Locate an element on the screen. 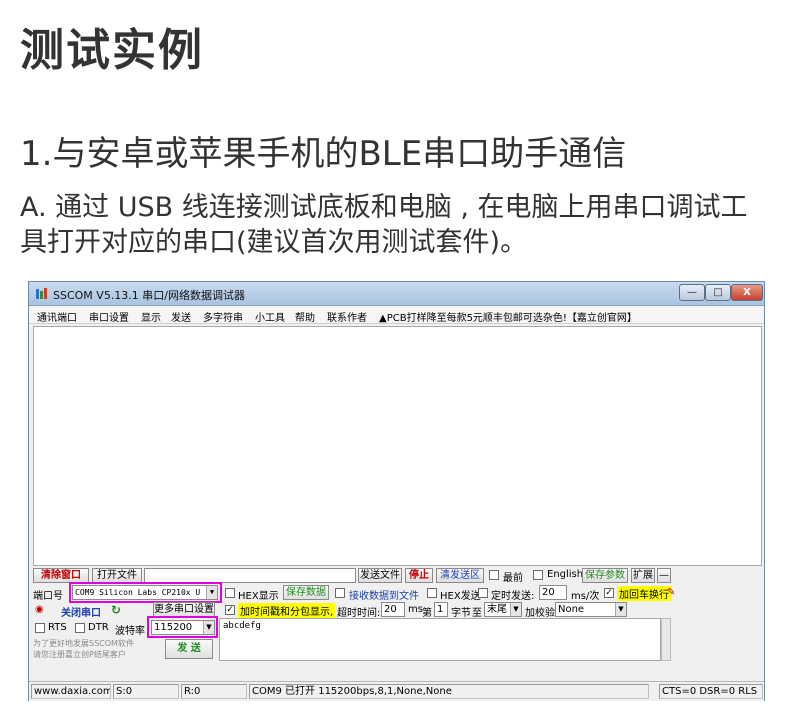  clear-send-button: 清发送区 is located at coordinates (460, 575).